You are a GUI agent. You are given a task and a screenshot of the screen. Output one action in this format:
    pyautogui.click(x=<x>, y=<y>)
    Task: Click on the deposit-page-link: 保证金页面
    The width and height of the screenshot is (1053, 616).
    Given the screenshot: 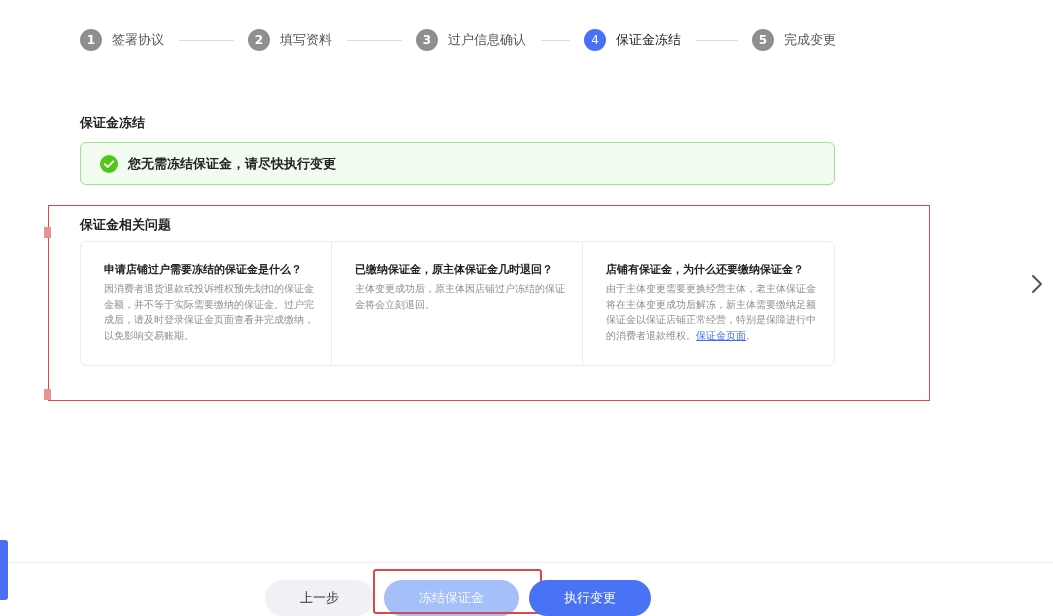 What is the action you would take?
    pyautogui.click(x=721, y=335)
    